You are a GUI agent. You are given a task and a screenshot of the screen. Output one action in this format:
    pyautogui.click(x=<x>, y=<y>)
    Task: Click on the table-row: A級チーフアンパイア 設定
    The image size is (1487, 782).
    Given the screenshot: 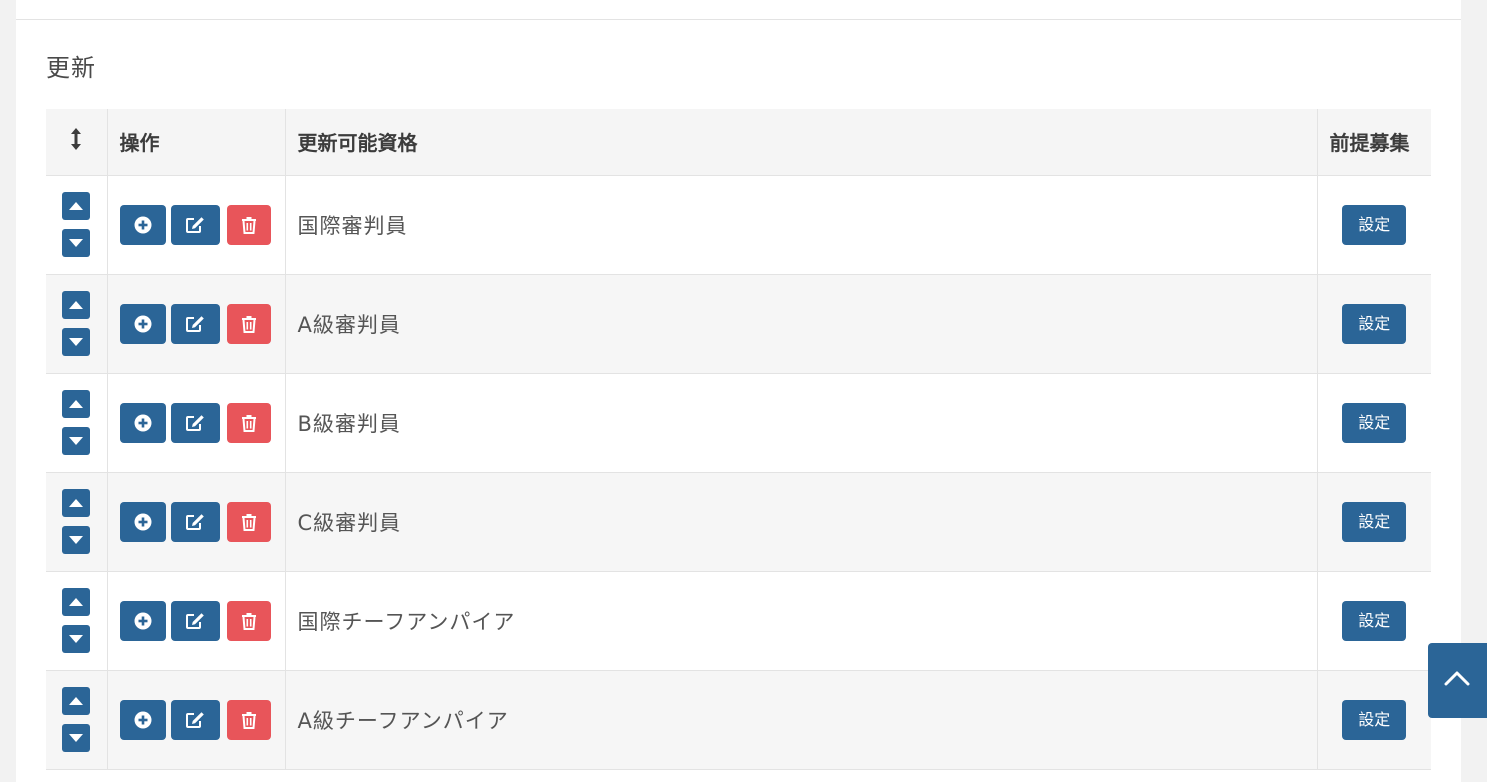 What is the action you would take?
    pyautogui.click(x=738, y=720)
    